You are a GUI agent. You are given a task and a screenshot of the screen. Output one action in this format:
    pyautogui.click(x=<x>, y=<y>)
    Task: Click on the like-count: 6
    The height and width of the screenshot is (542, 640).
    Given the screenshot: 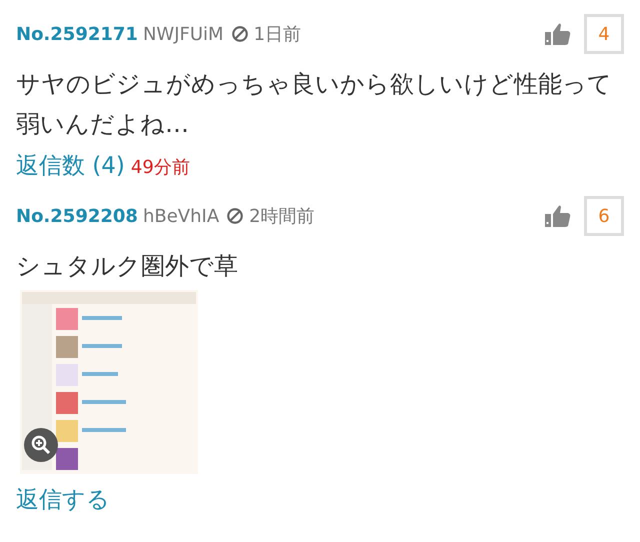 What is the action you would take?
    pyautogui.click(x=604, y=216)
    